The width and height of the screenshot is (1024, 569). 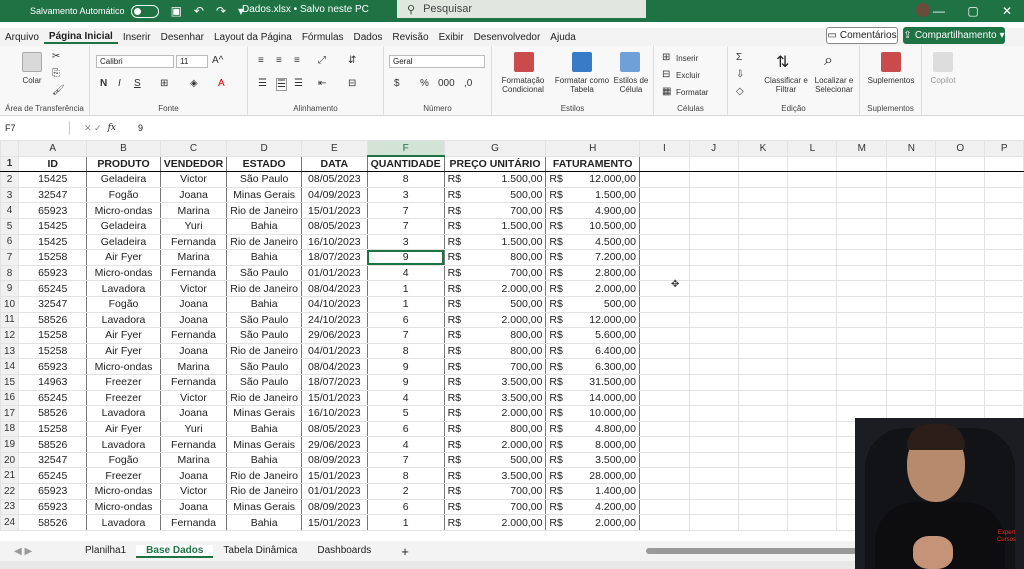 I want to click on menu-tab-7: Revisão, so click(x=410, y=37).